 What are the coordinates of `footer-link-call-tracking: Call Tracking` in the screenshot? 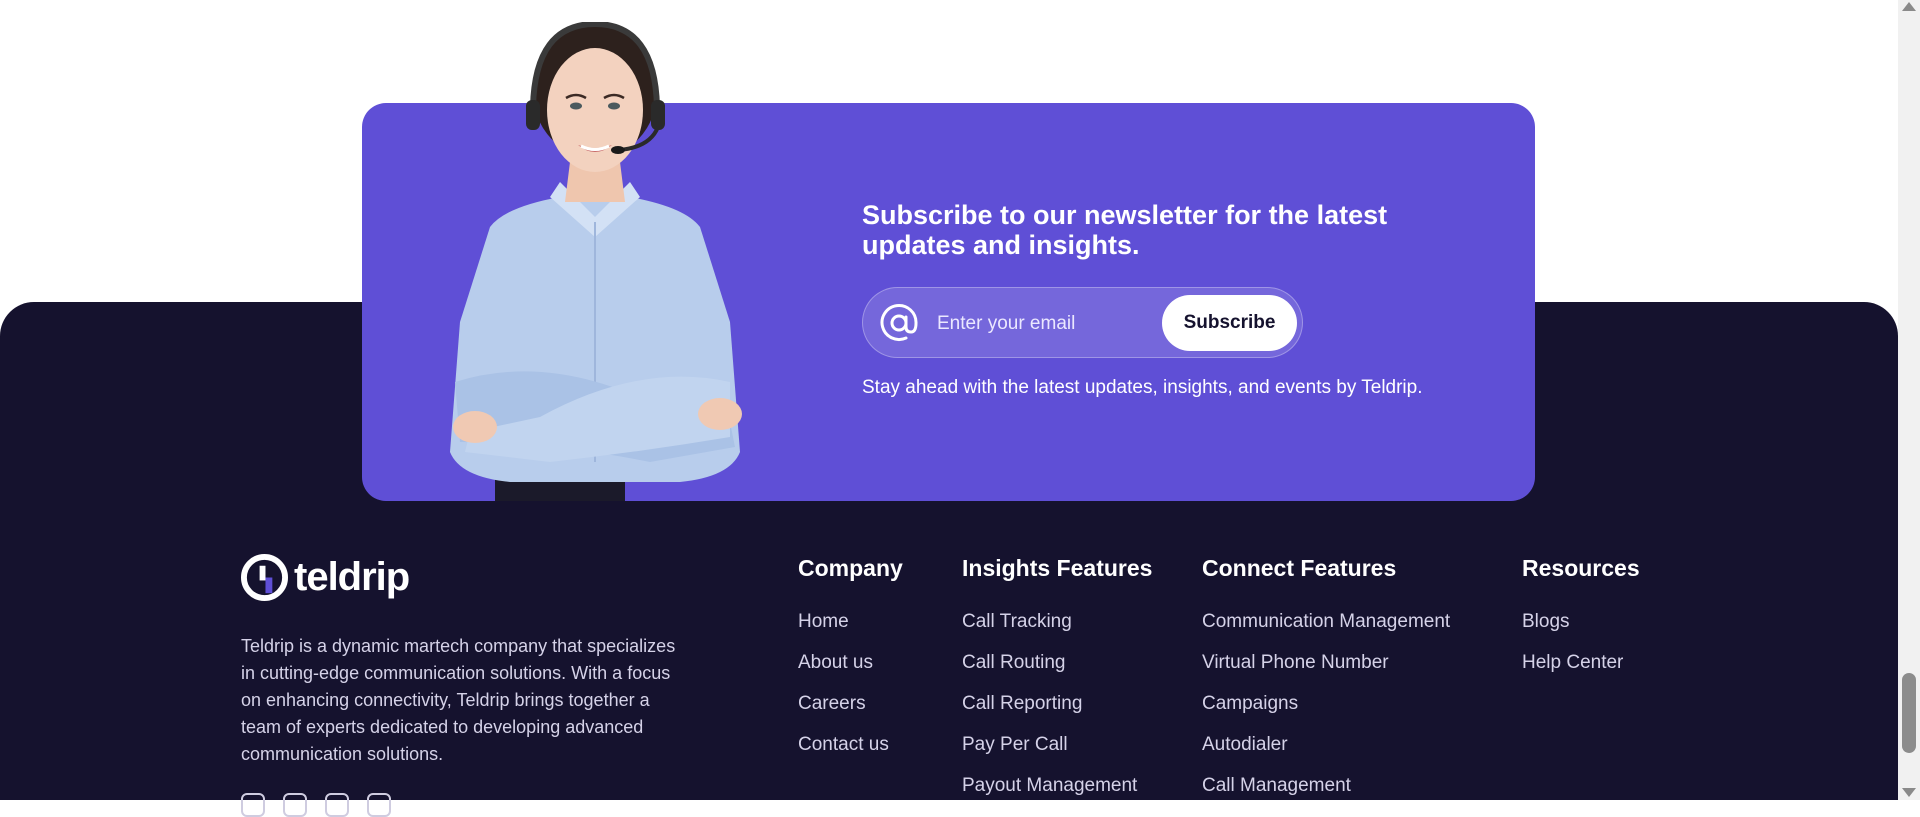 It's located at (1057, 631).